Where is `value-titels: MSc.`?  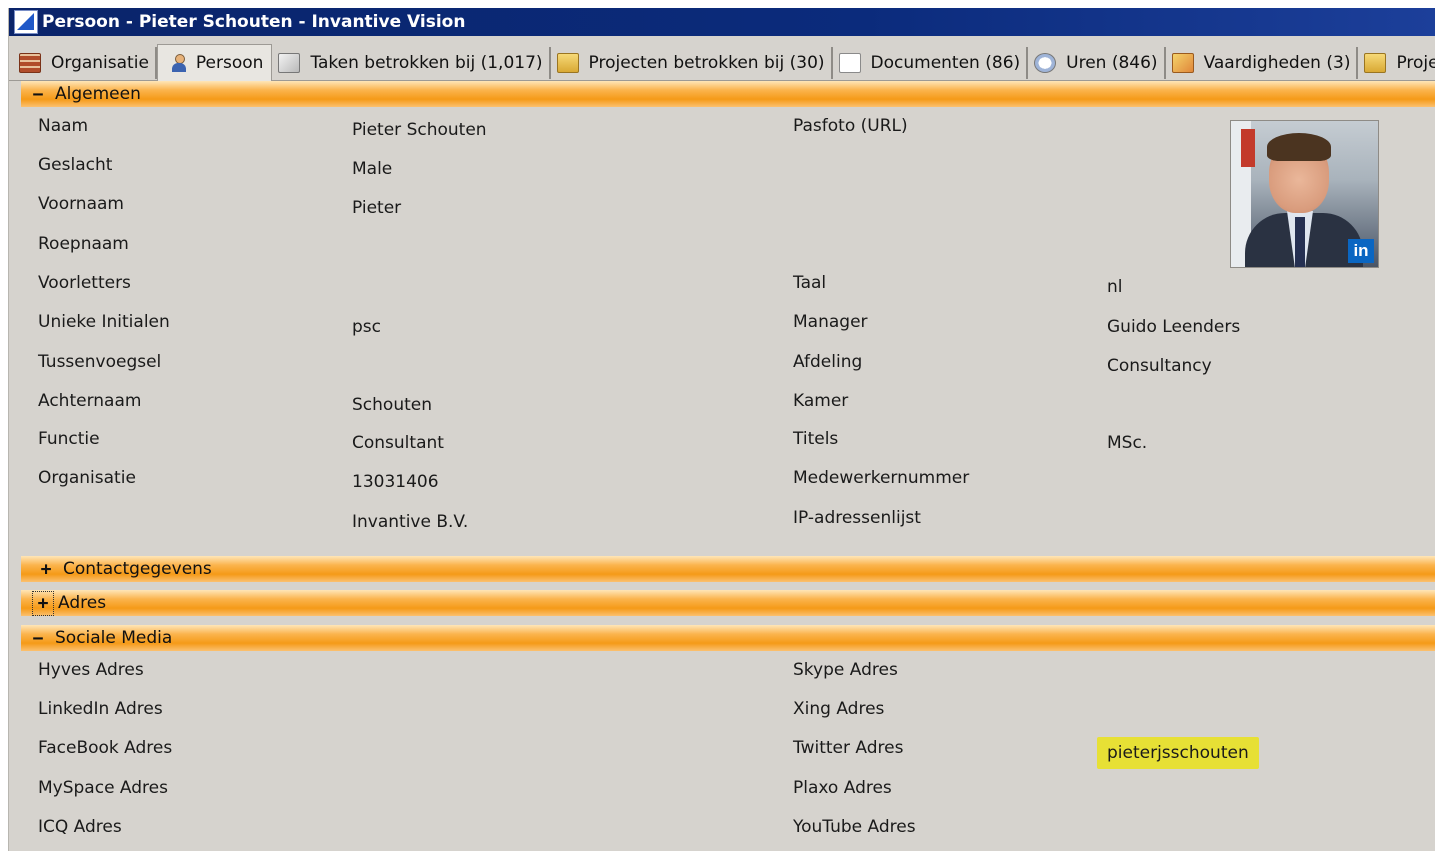
value-titels: MSc. is located at coordinates (1127, 443).